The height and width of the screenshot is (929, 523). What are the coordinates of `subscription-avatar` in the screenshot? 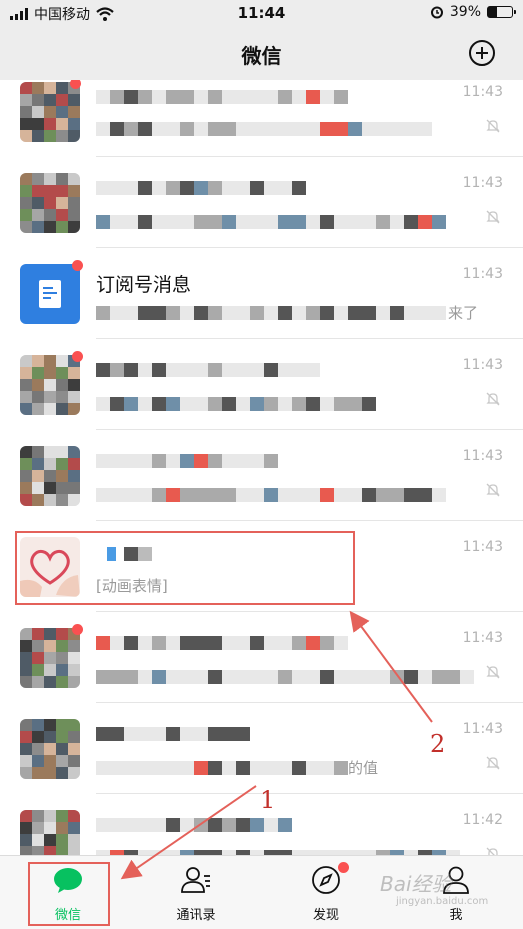 It's located at (50, 294).